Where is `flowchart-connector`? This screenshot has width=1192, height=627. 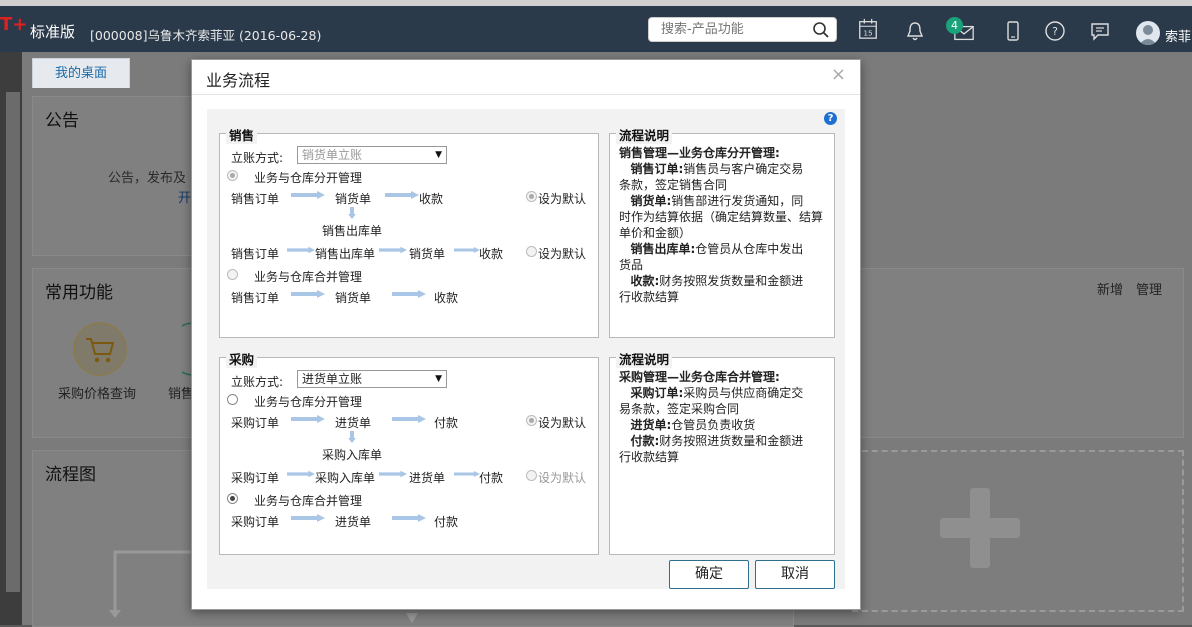
flowchart-connector is located at coordinates (153, 584).